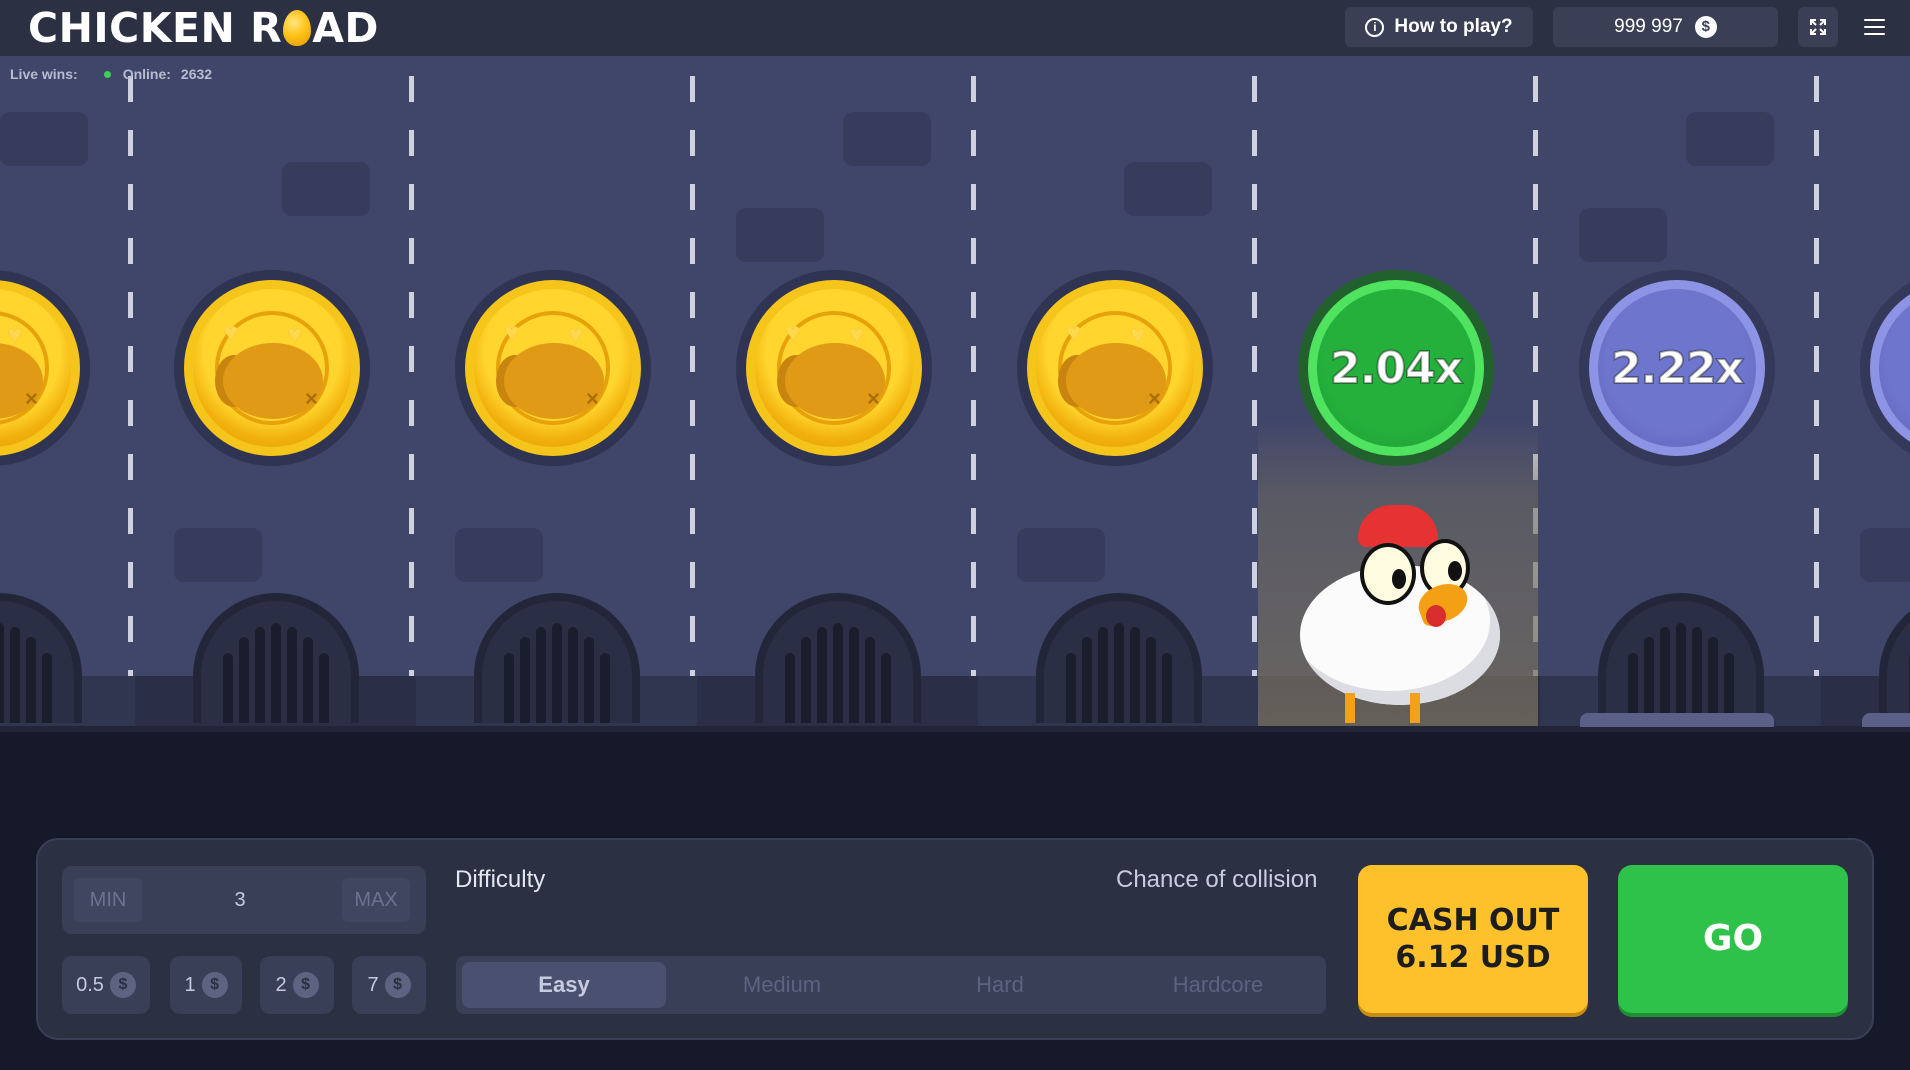  I want to click on difficulty-medium: Medium, so click(782, 985).